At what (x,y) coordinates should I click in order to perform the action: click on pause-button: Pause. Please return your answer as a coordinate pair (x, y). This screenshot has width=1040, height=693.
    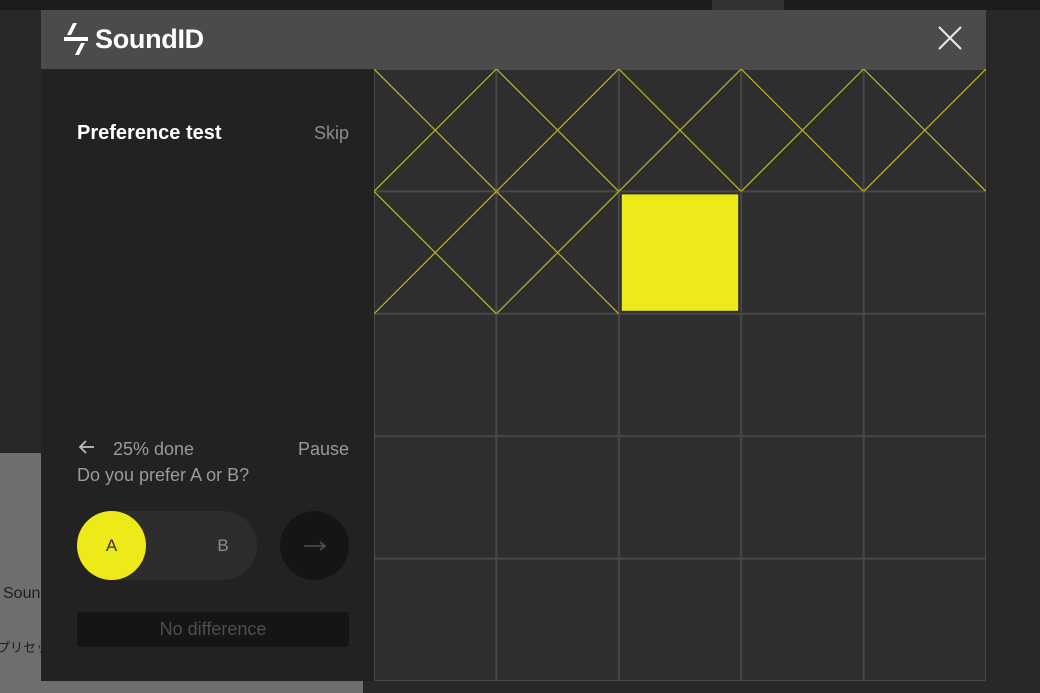
    Looking at the image, I should click on (323, 449).